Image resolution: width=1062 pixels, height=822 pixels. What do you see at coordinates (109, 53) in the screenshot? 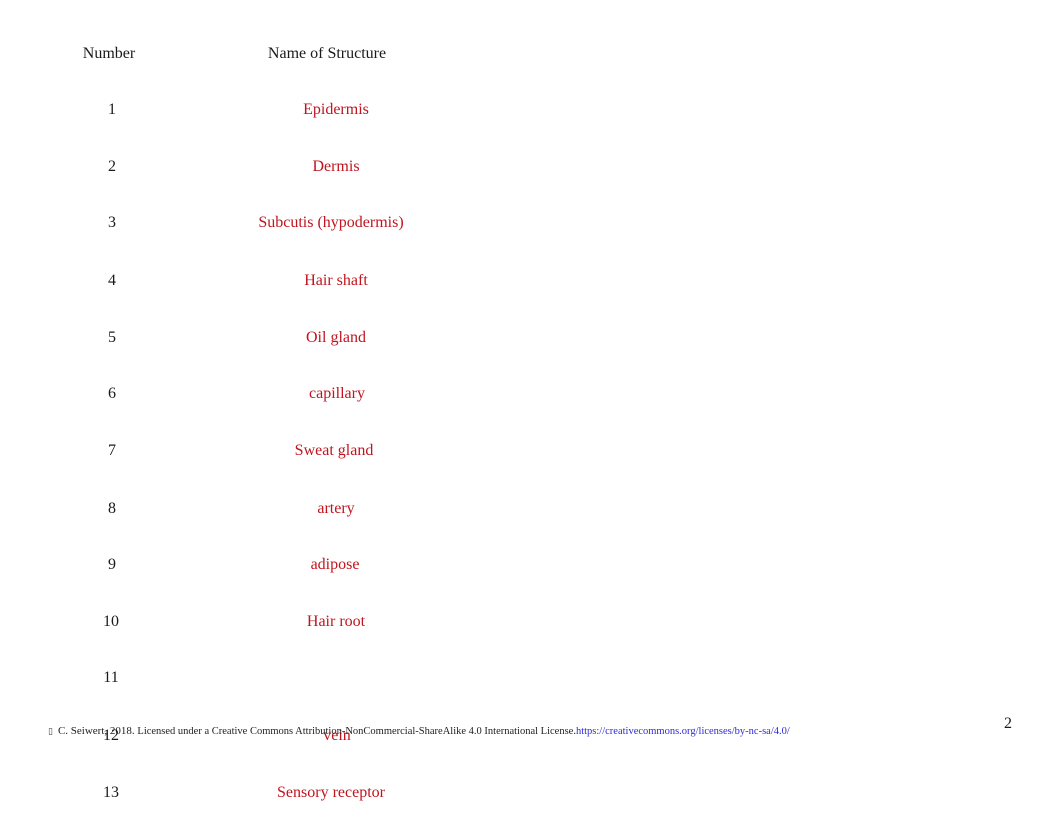
I see `header-number: Number` at bounding box center [109, 53].